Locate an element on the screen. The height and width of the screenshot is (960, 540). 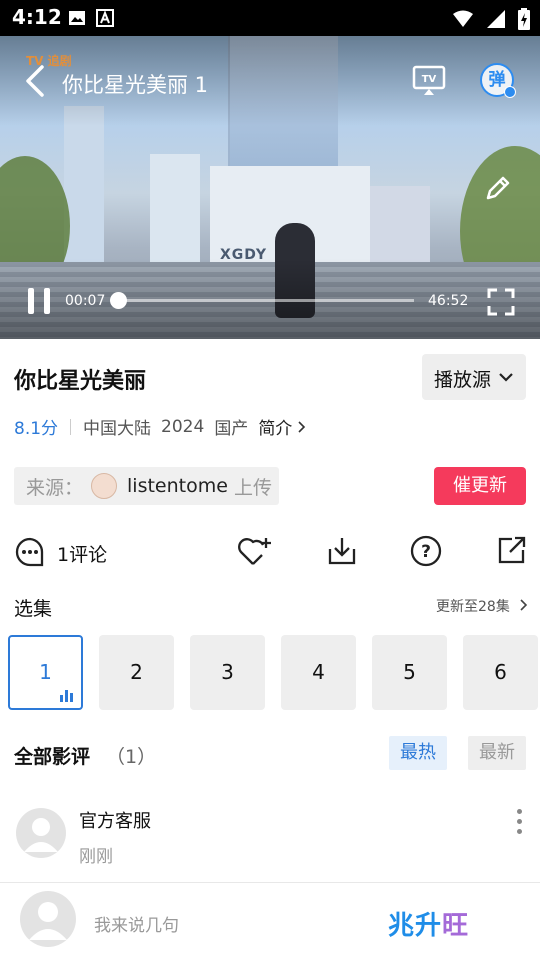
uploader-avatar is located at coordinates (104, 486).